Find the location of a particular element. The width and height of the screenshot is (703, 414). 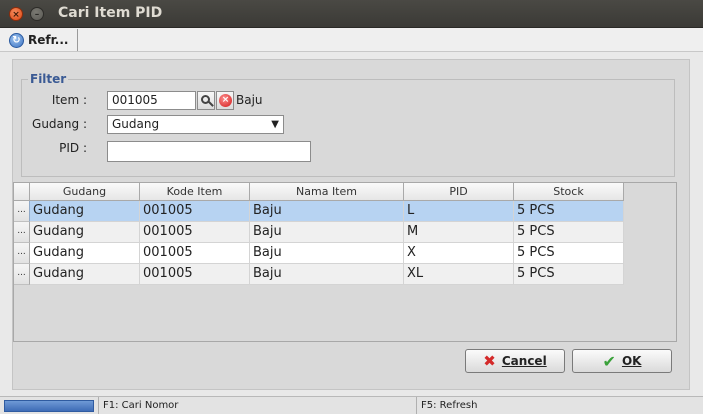

cell-pid: M is located at coordinates (459, 232).